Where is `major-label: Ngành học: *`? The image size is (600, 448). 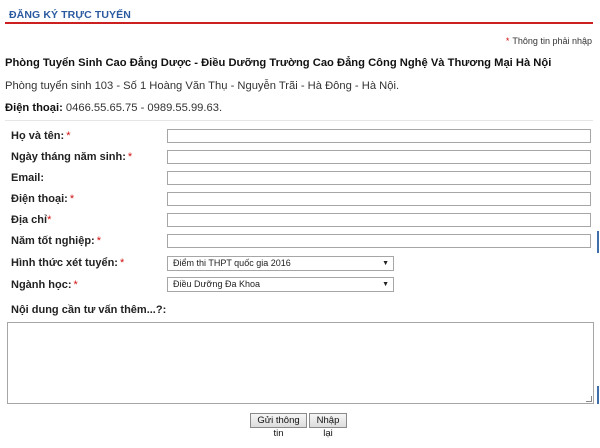
major-label: Ngành học: * is located at coordinates (44, 285).